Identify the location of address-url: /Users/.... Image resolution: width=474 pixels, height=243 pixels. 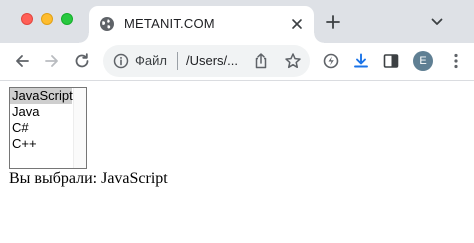
(212, 60).